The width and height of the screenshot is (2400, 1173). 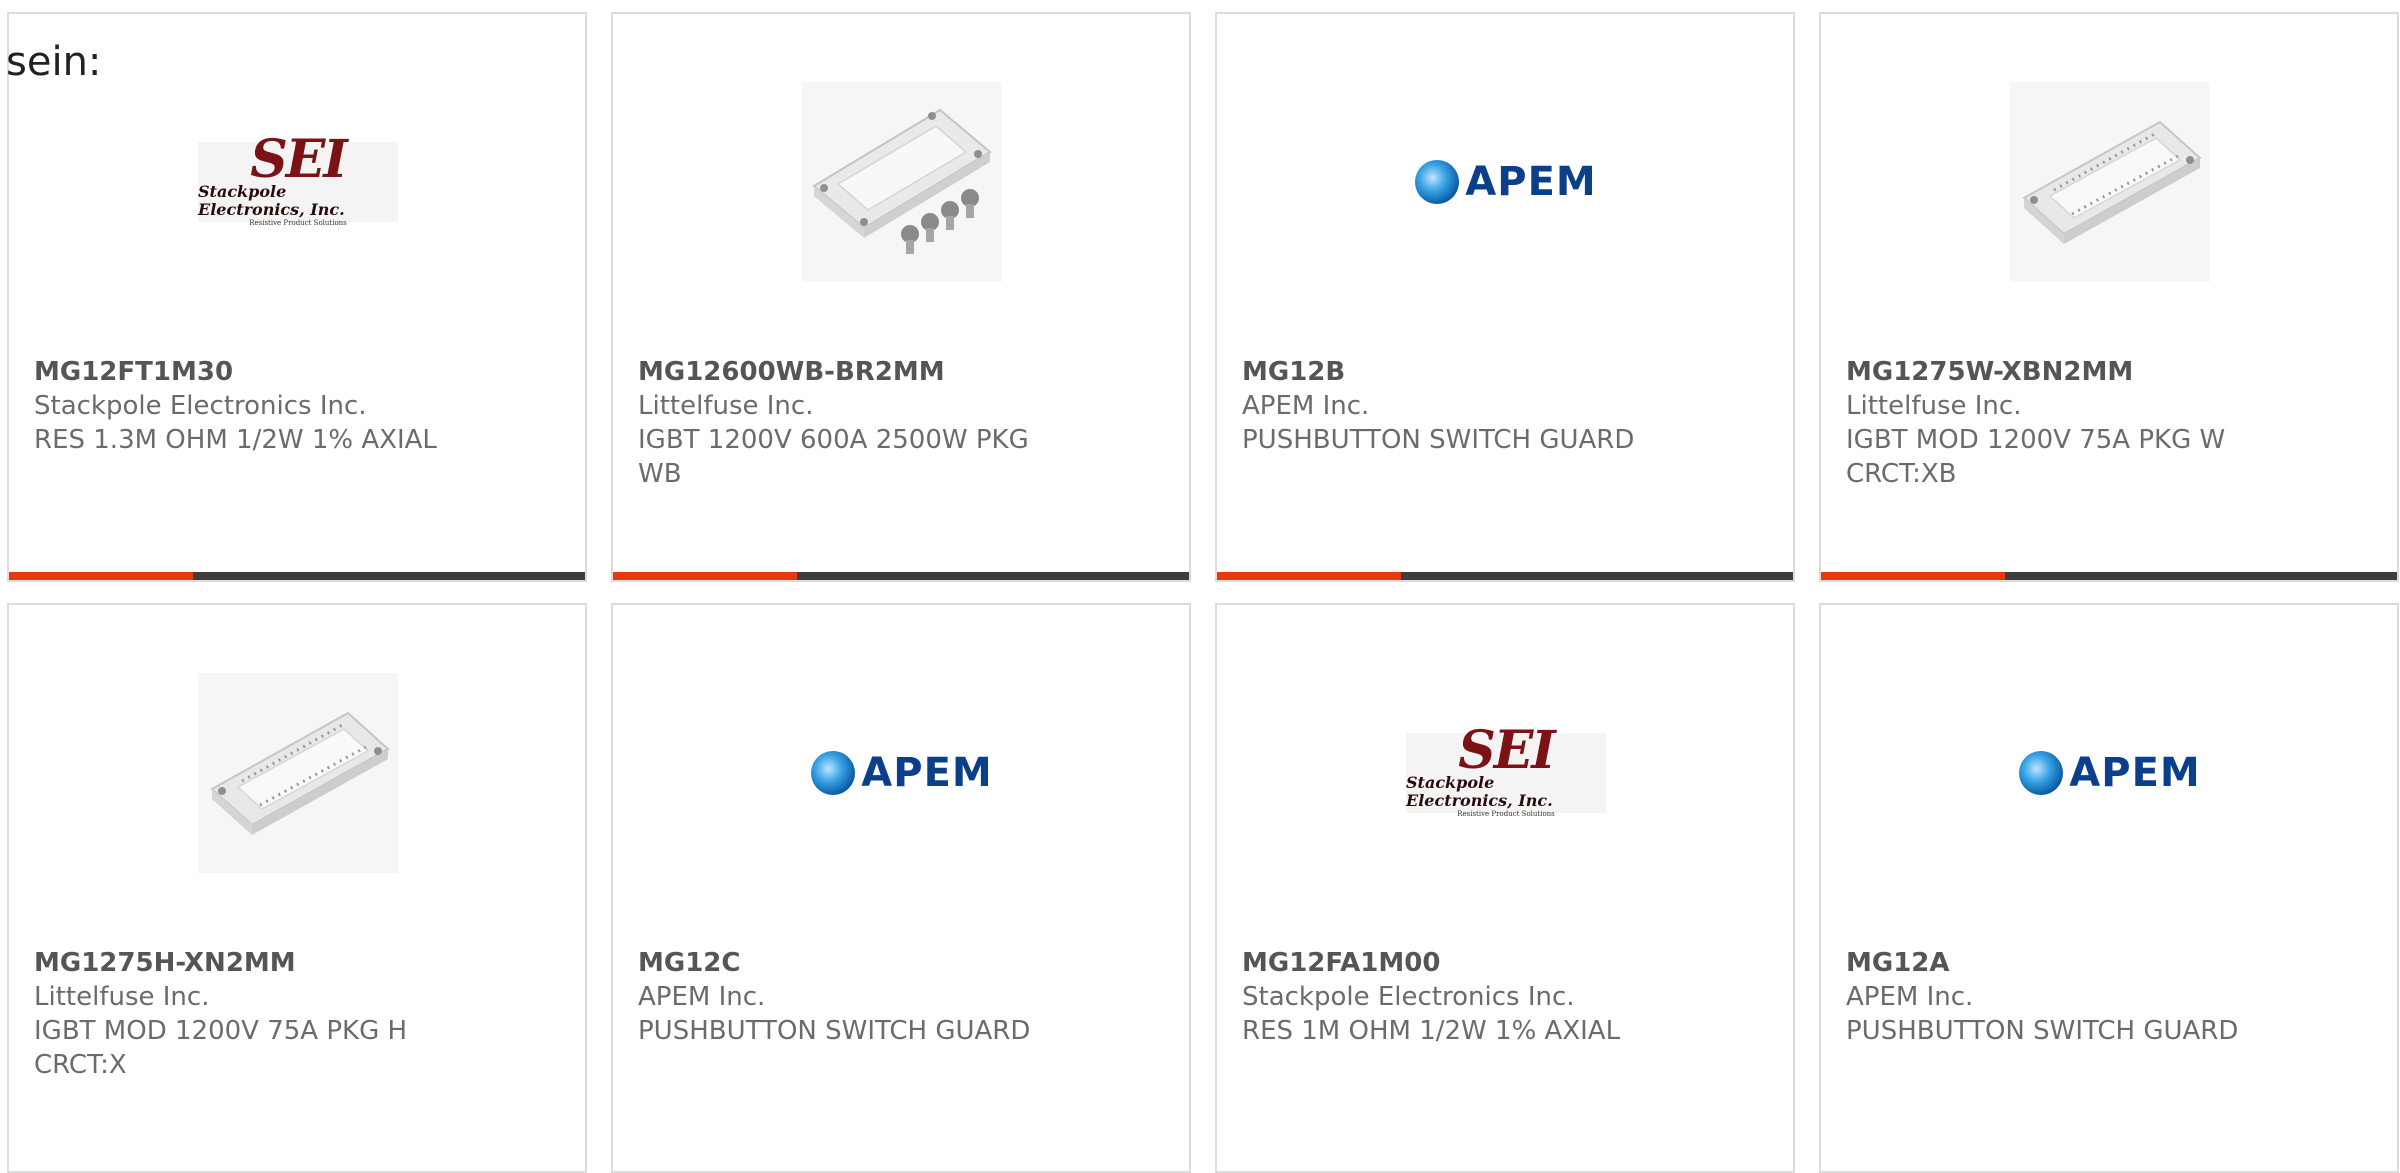 I want to click on part-number-link: MG12B, so click(x=1457, y=372).